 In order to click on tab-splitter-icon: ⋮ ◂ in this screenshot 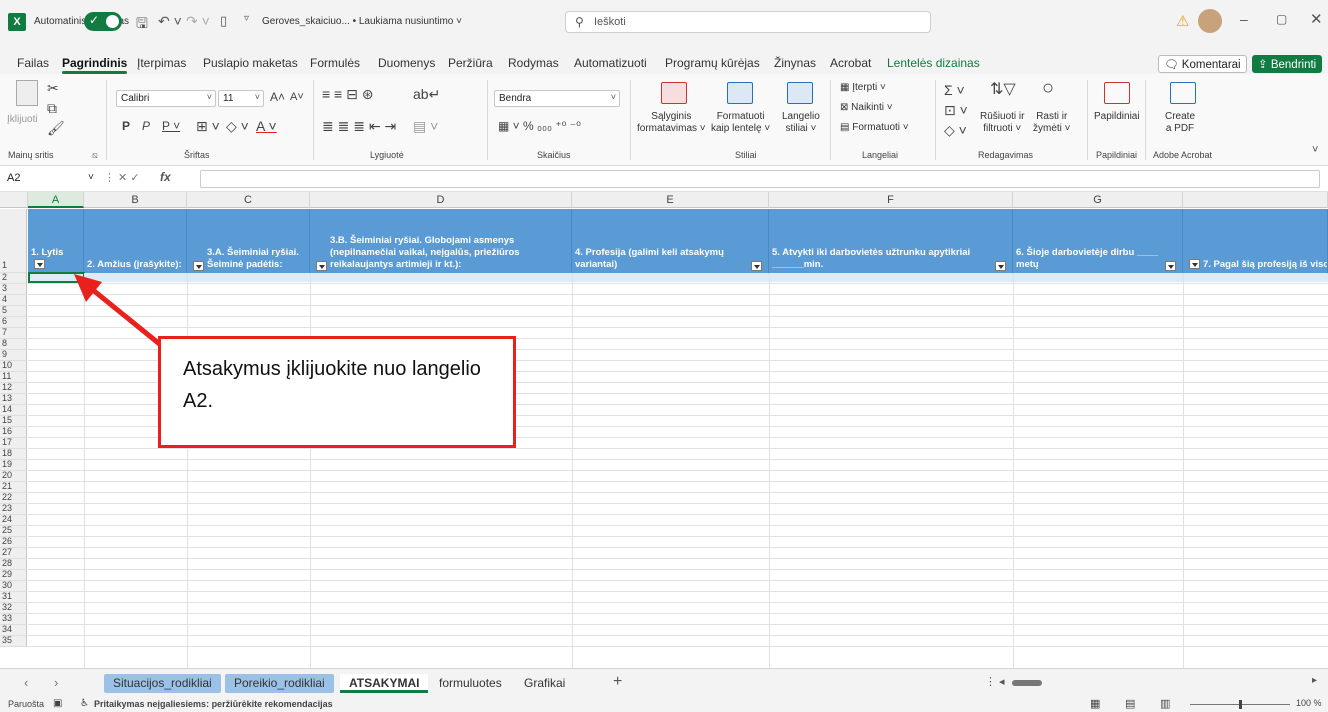, I will do `click(995, 681)`.